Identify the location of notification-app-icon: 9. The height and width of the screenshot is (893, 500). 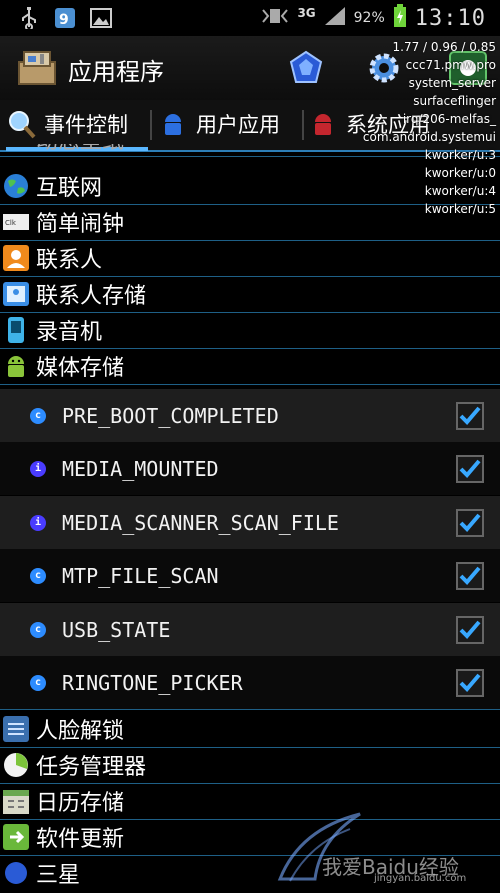
(65, 18).